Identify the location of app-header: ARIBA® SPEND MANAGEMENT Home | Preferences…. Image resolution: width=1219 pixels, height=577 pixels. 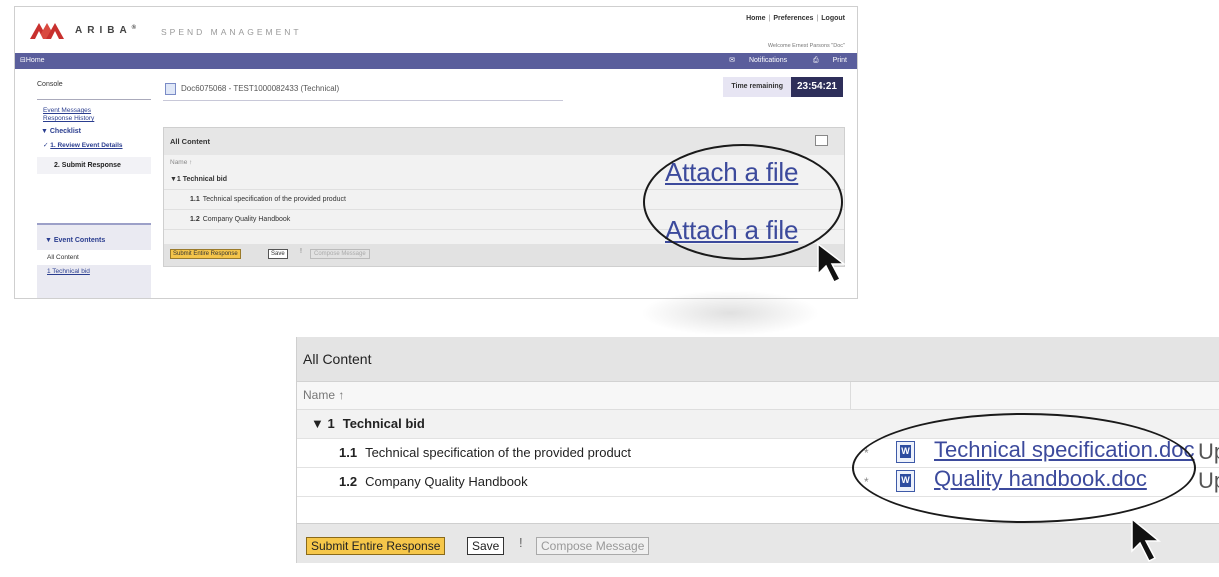
(436, 30).